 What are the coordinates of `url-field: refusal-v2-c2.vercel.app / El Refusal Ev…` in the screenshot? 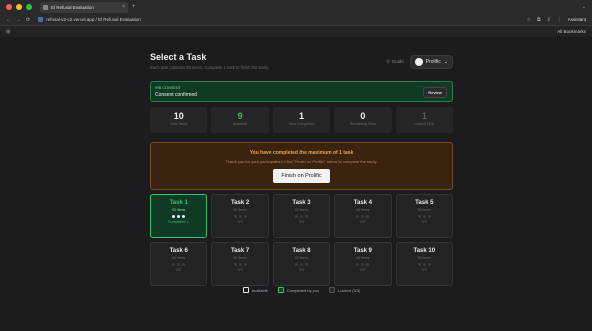 It's located at (89, 19).